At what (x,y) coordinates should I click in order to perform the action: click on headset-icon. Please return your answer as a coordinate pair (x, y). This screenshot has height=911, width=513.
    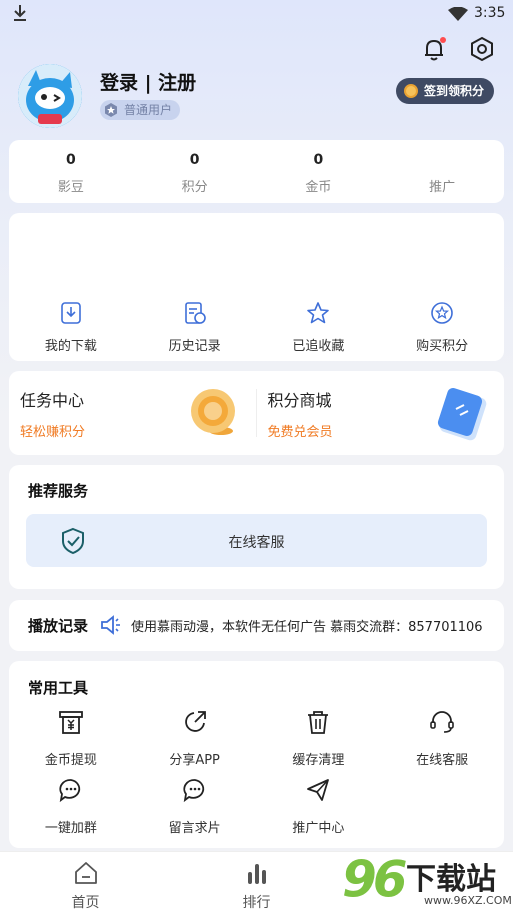
    Looking at the image, I should click on (442, 722).